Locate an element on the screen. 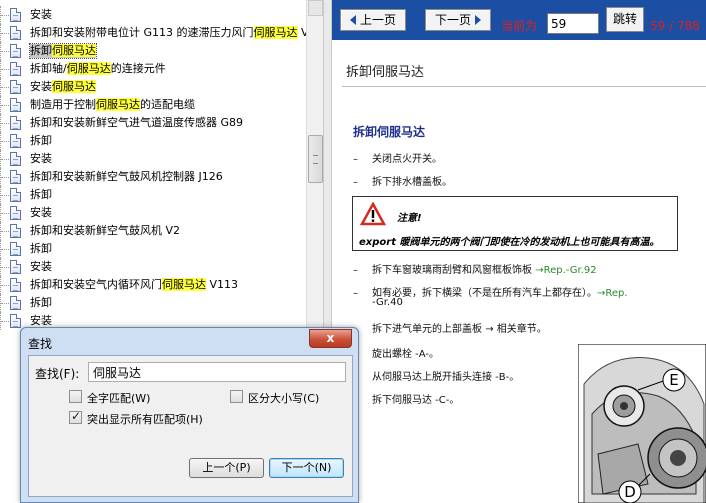  procedure-step-continued: -Gr.40 is located at coordinates (387, 302).